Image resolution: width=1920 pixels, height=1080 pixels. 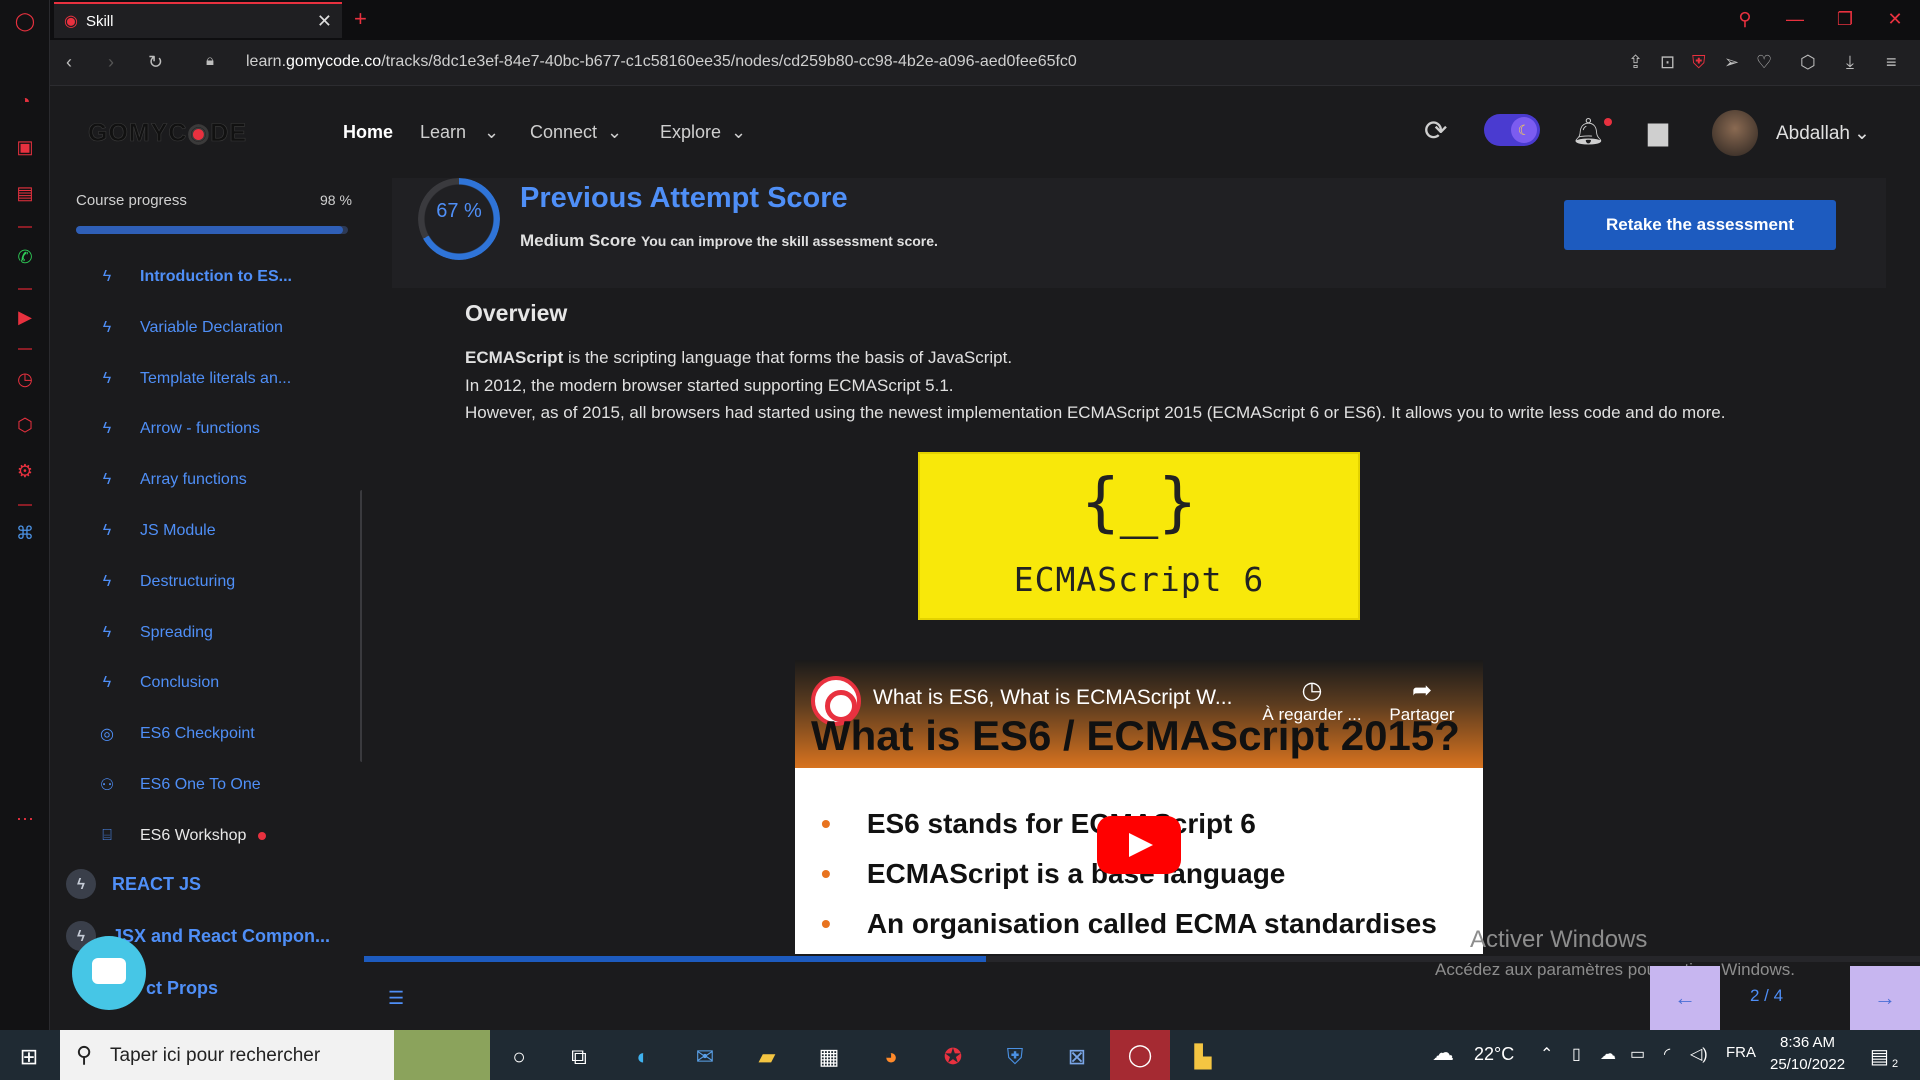 What do you see at coordinates (891, 1057) in the screenshot?
I see `firefox-icon: ◕` at bounding box center [891, 1057].